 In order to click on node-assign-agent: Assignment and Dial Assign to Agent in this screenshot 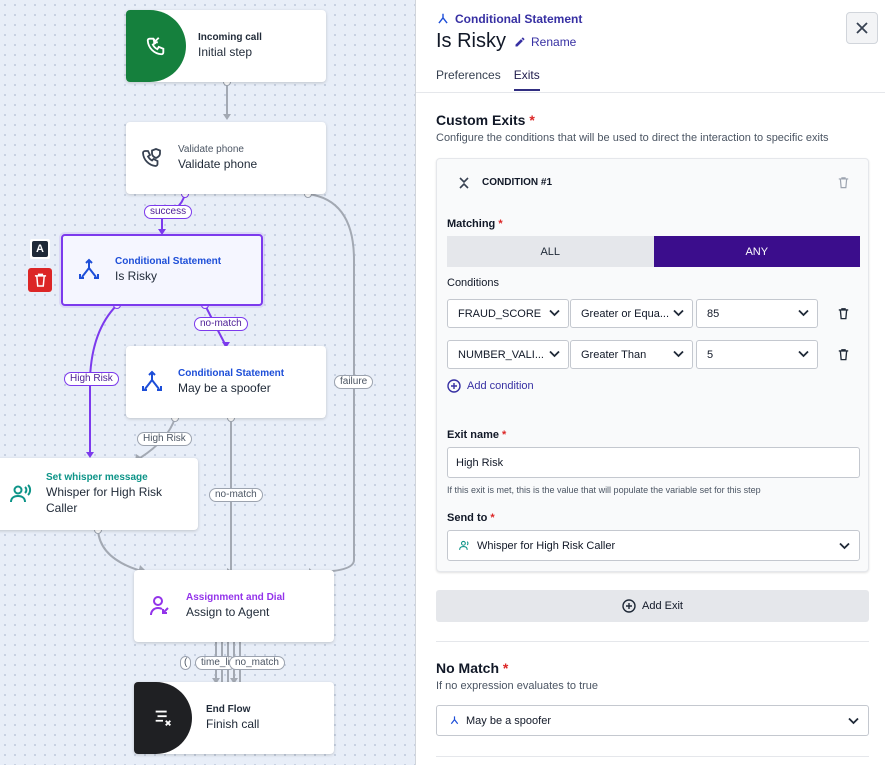, I will do `click(234, 606)`.